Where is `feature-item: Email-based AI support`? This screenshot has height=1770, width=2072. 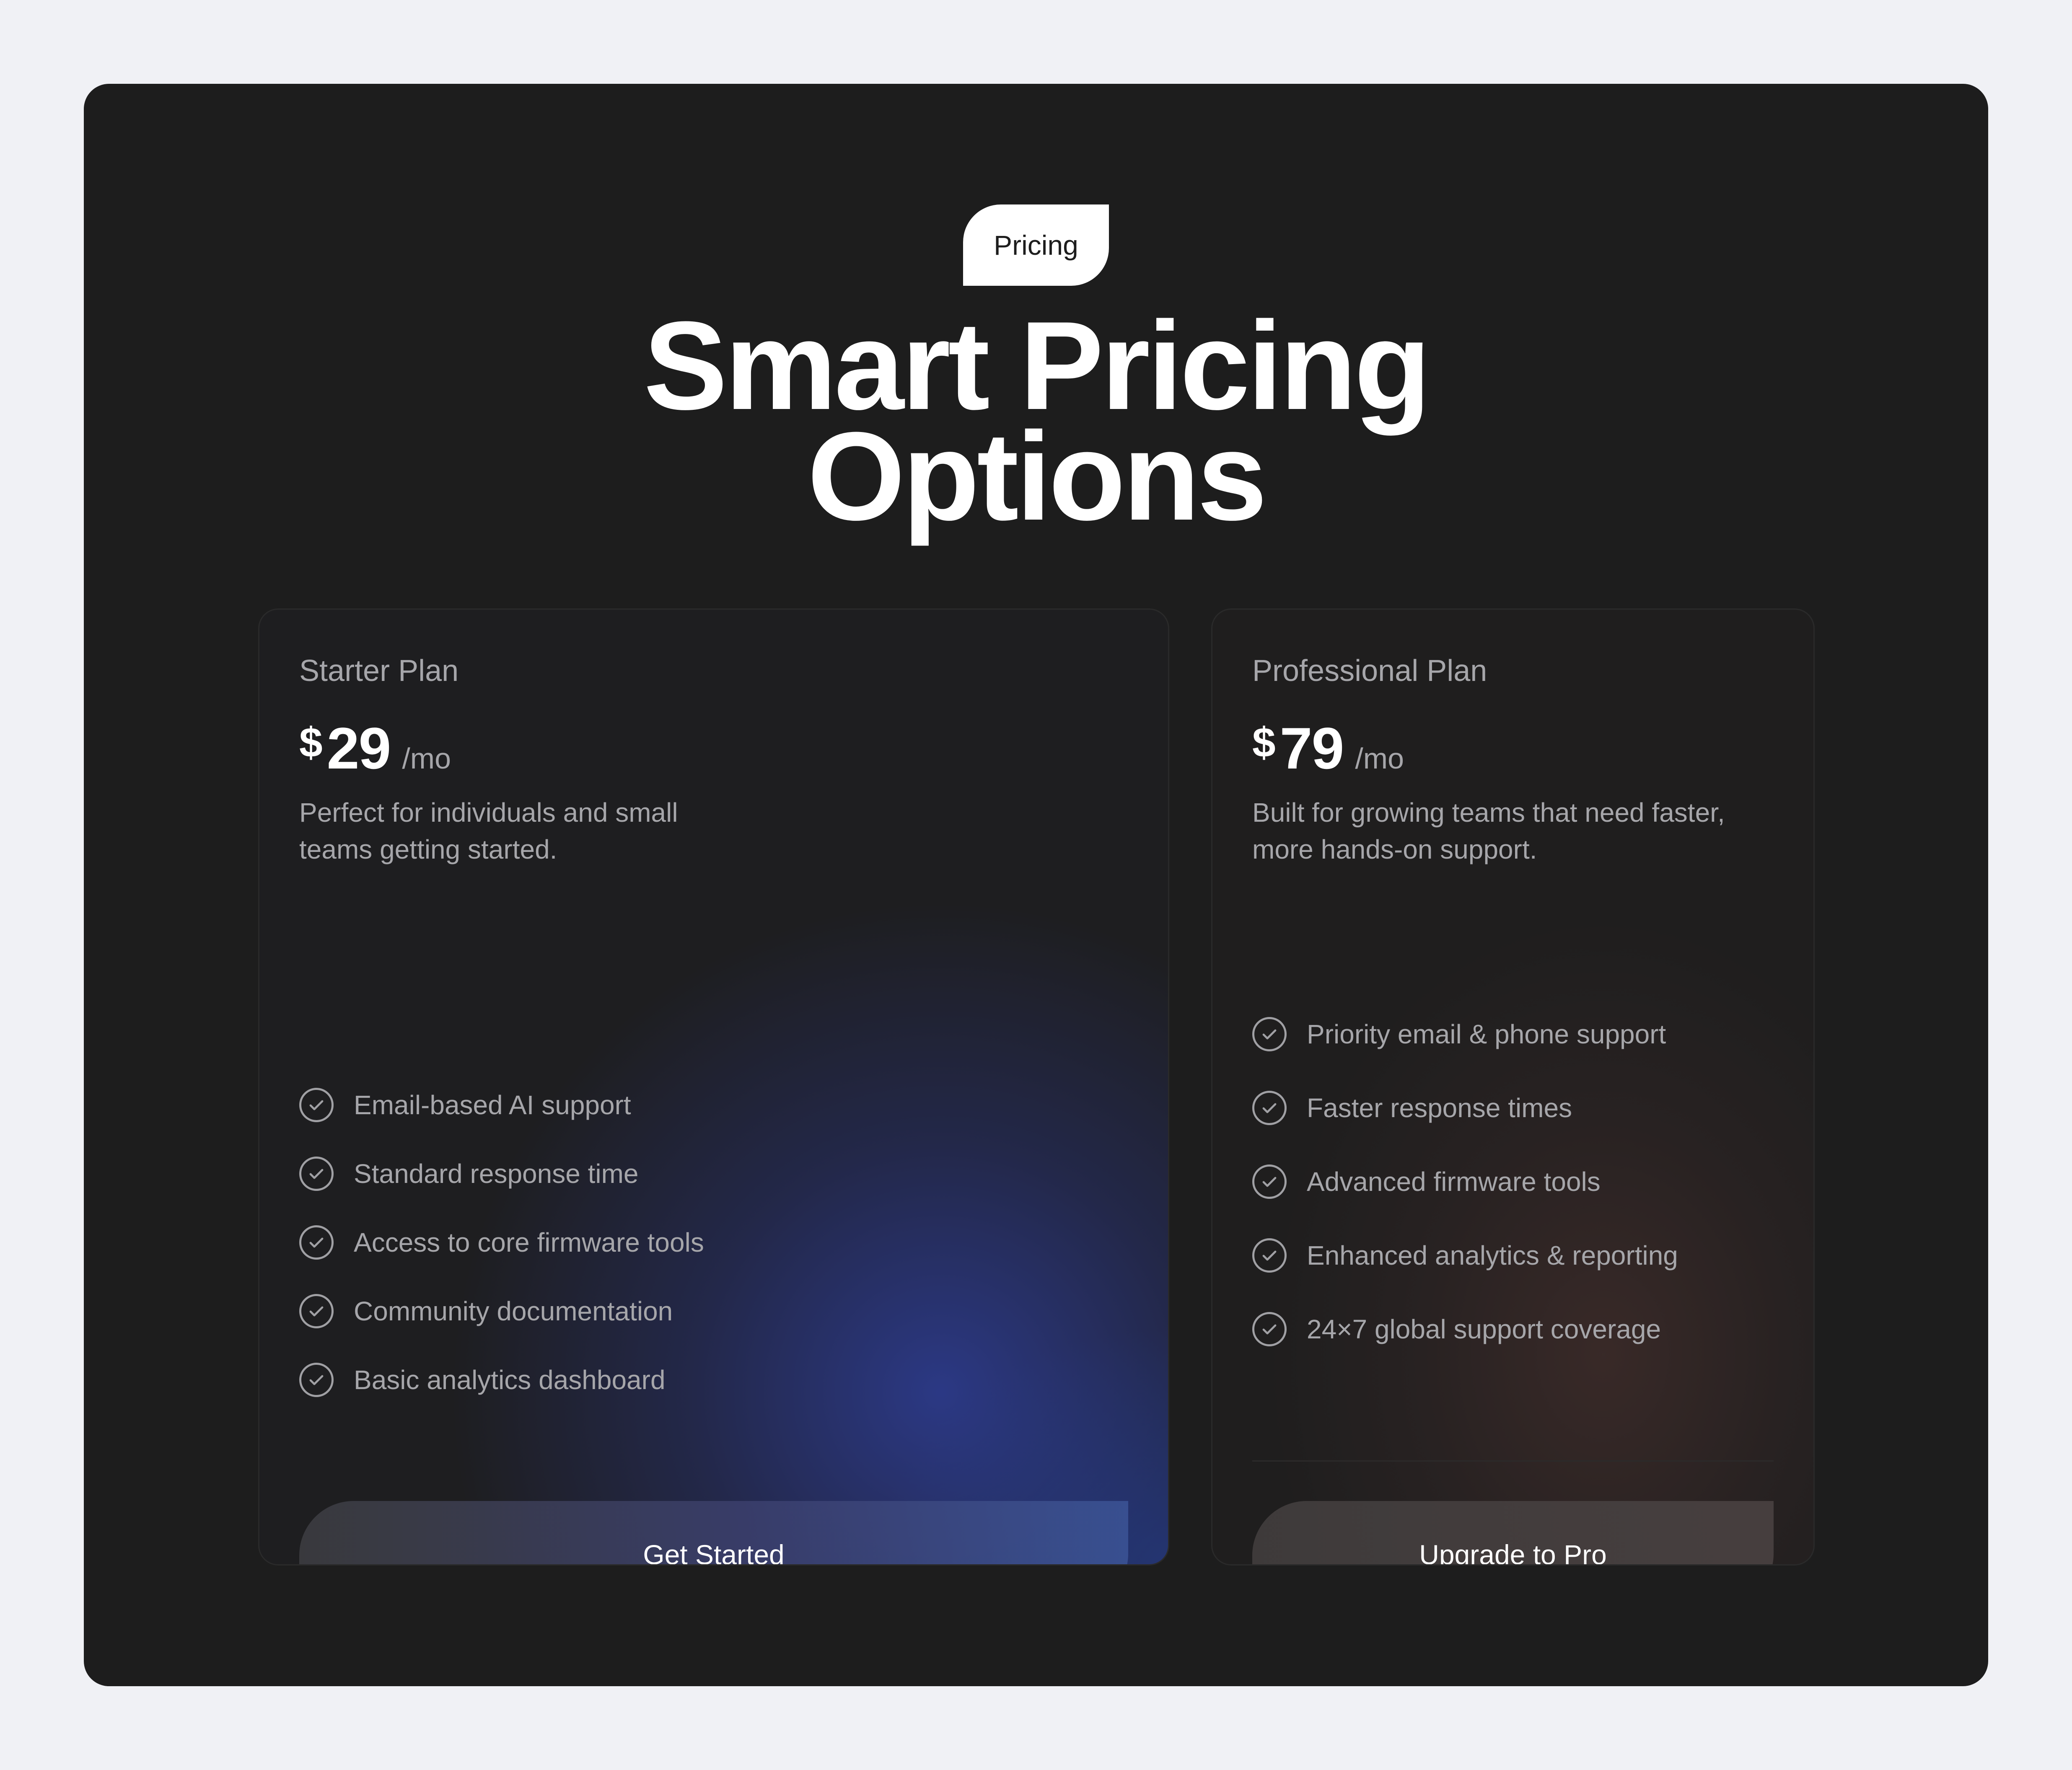 feature-item: Email-based AI support is located at coordinates (502, 1105).